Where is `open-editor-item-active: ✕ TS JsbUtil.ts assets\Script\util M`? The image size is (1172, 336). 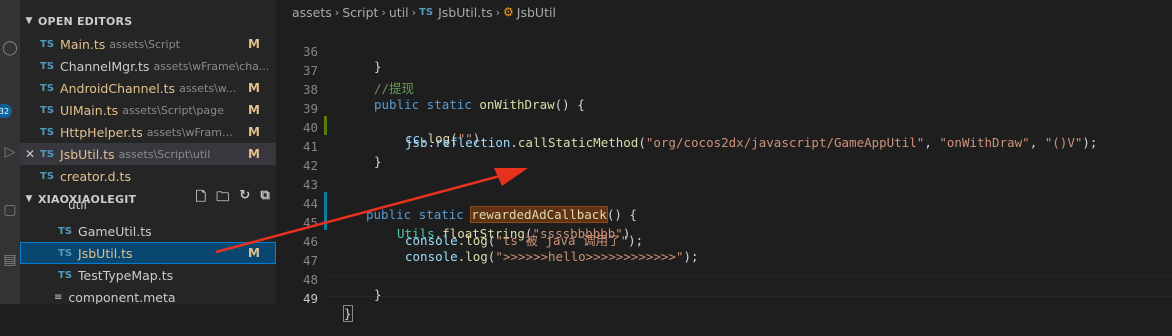
open-editor-item-active: ✕ TS JsbUtil.ts assets\Script\util M is located at coordinates (148, 154).